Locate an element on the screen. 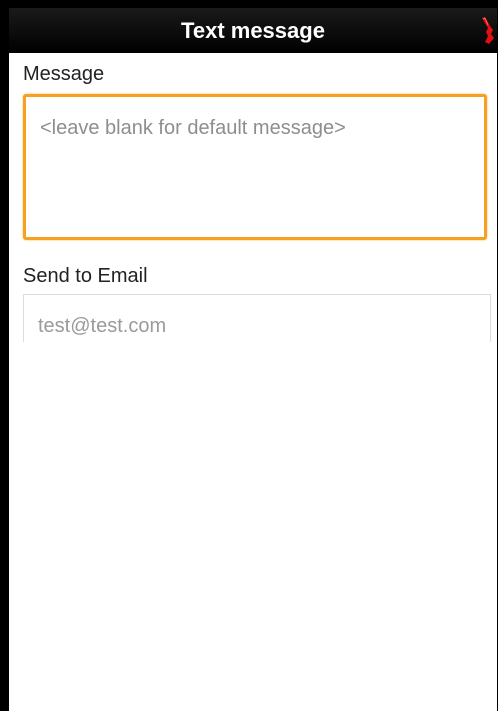 The width and height of the screenshot is (498, 711). message-placeholder: <leave blank for default message> is located at coordinates (193, 128).